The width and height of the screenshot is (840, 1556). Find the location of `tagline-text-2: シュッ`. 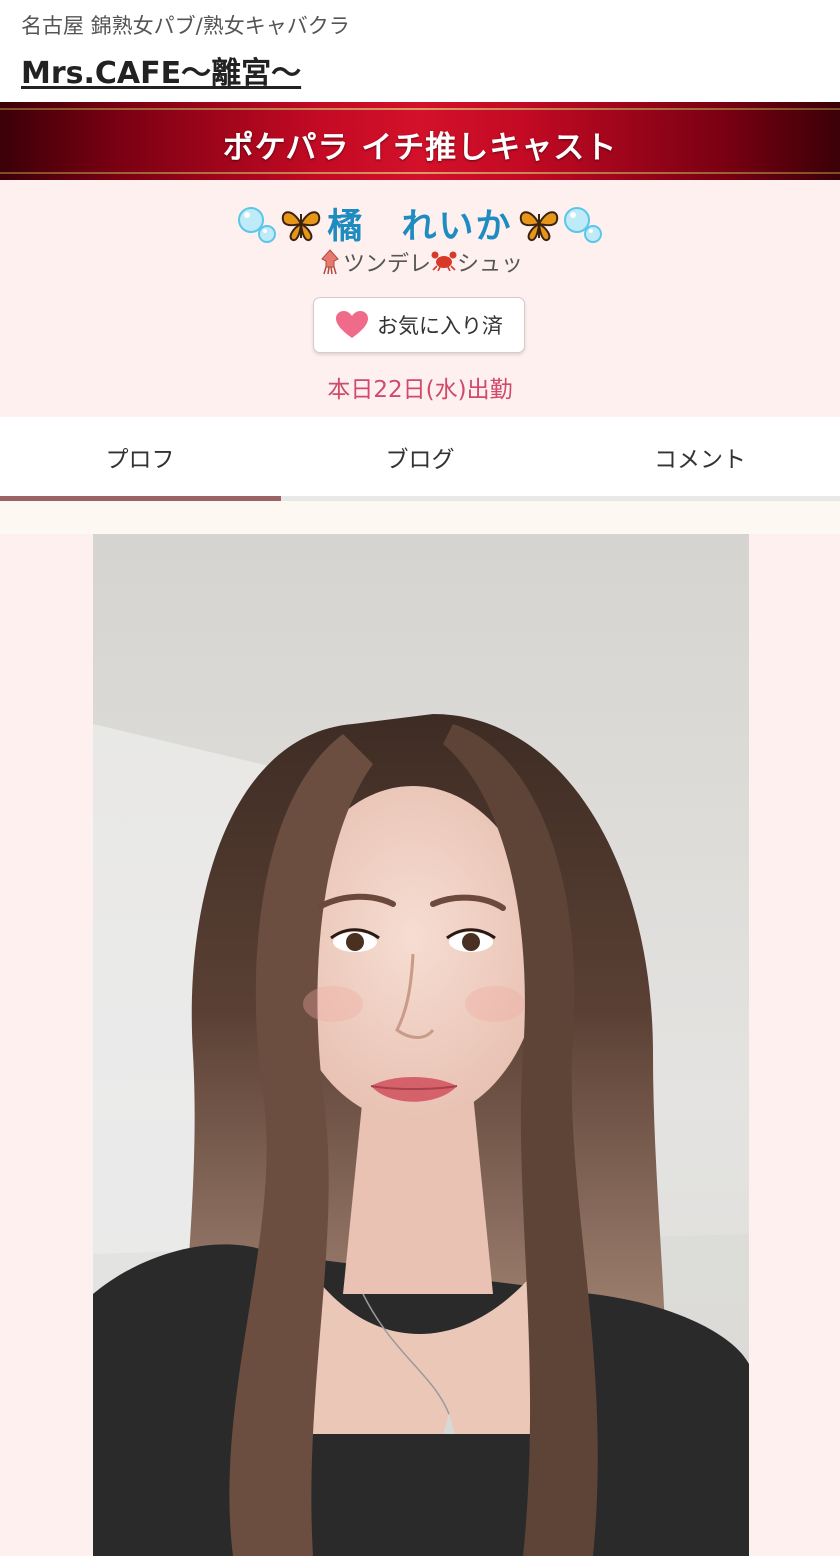

tagline-text-2: シュッ is located at coordinates (490, 264).